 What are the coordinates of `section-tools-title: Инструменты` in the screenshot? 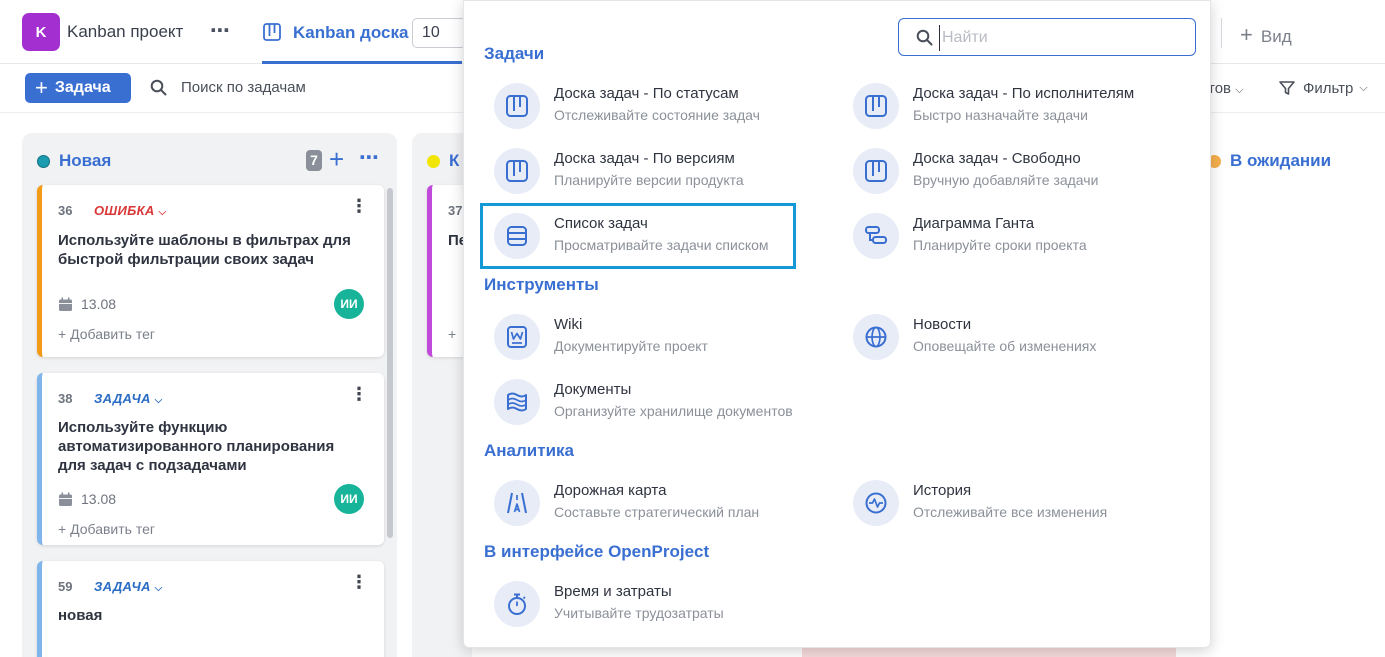 It's located at (541, 284).